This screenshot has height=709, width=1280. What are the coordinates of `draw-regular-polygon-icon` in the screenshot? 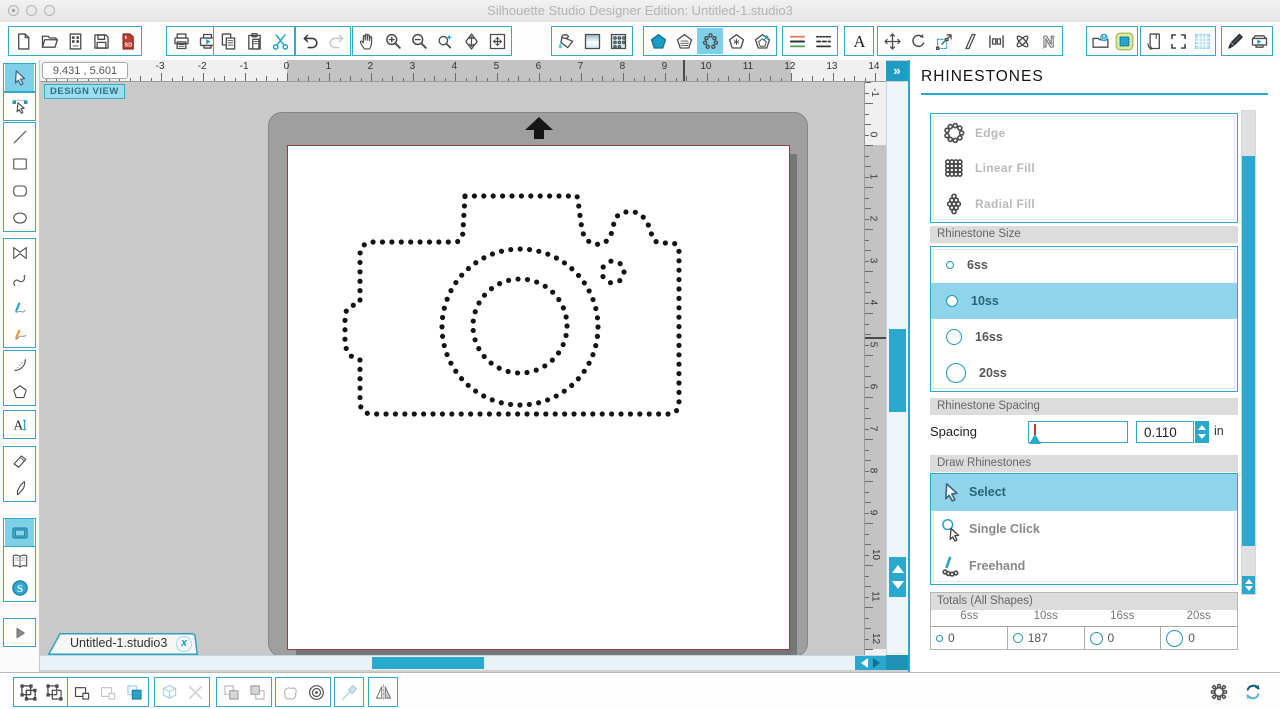 It's located at (19, 391).